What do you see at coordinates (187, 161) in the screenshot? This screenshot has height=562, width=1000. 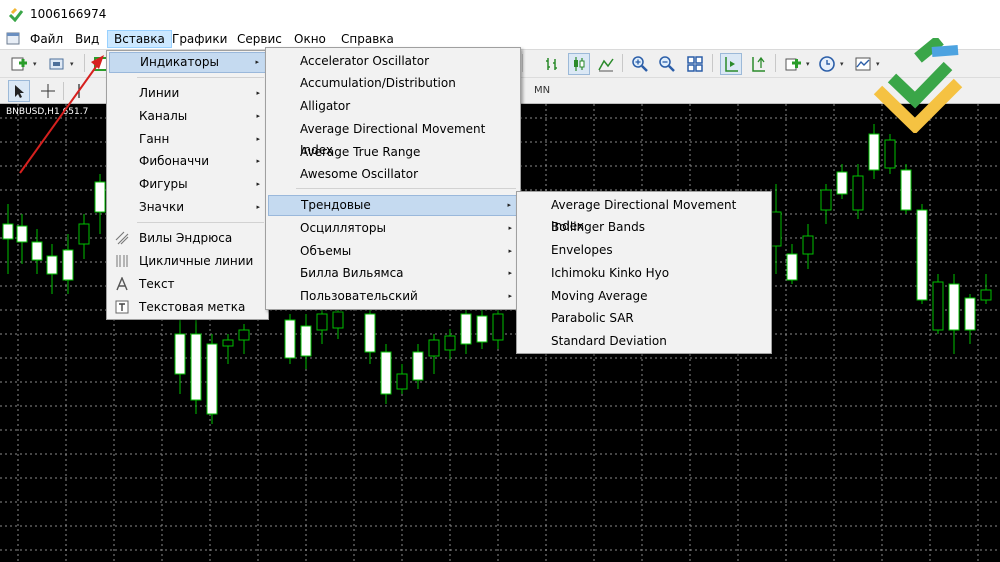 I see `menu-item-fibonacci: Фибоначчи ▸` at bounding box center [187, 161].